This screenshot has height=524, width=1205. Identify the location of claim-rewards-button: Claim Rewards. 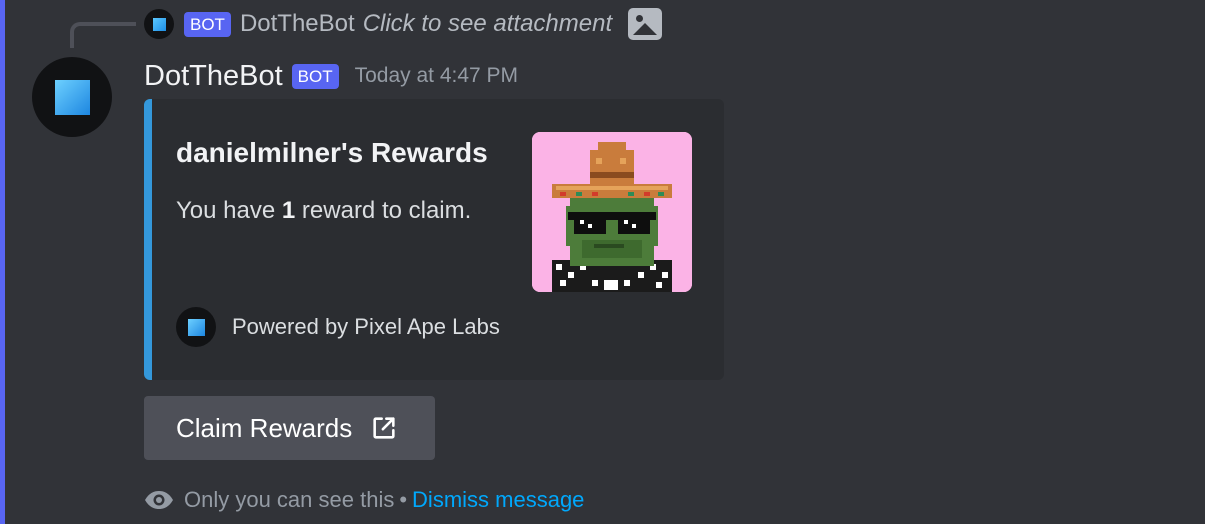
(289, 428).